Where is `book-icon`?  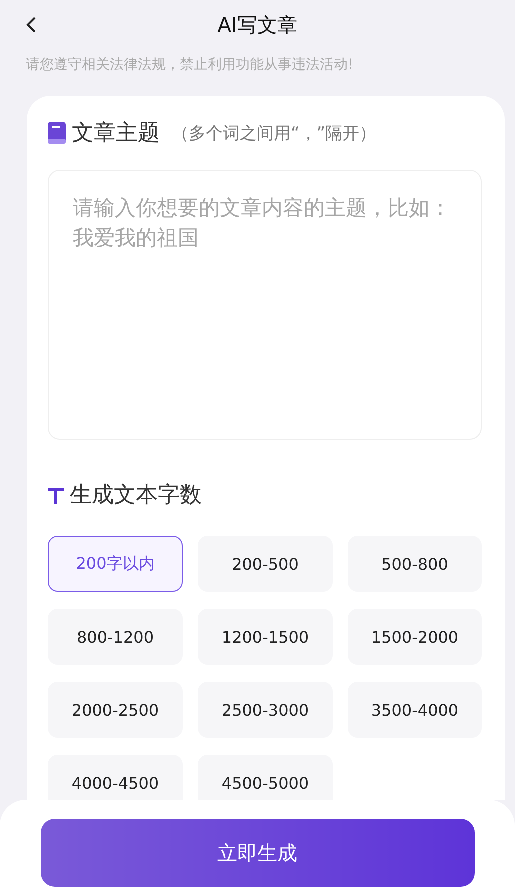
book-icon is located at coordinates (57, 133).